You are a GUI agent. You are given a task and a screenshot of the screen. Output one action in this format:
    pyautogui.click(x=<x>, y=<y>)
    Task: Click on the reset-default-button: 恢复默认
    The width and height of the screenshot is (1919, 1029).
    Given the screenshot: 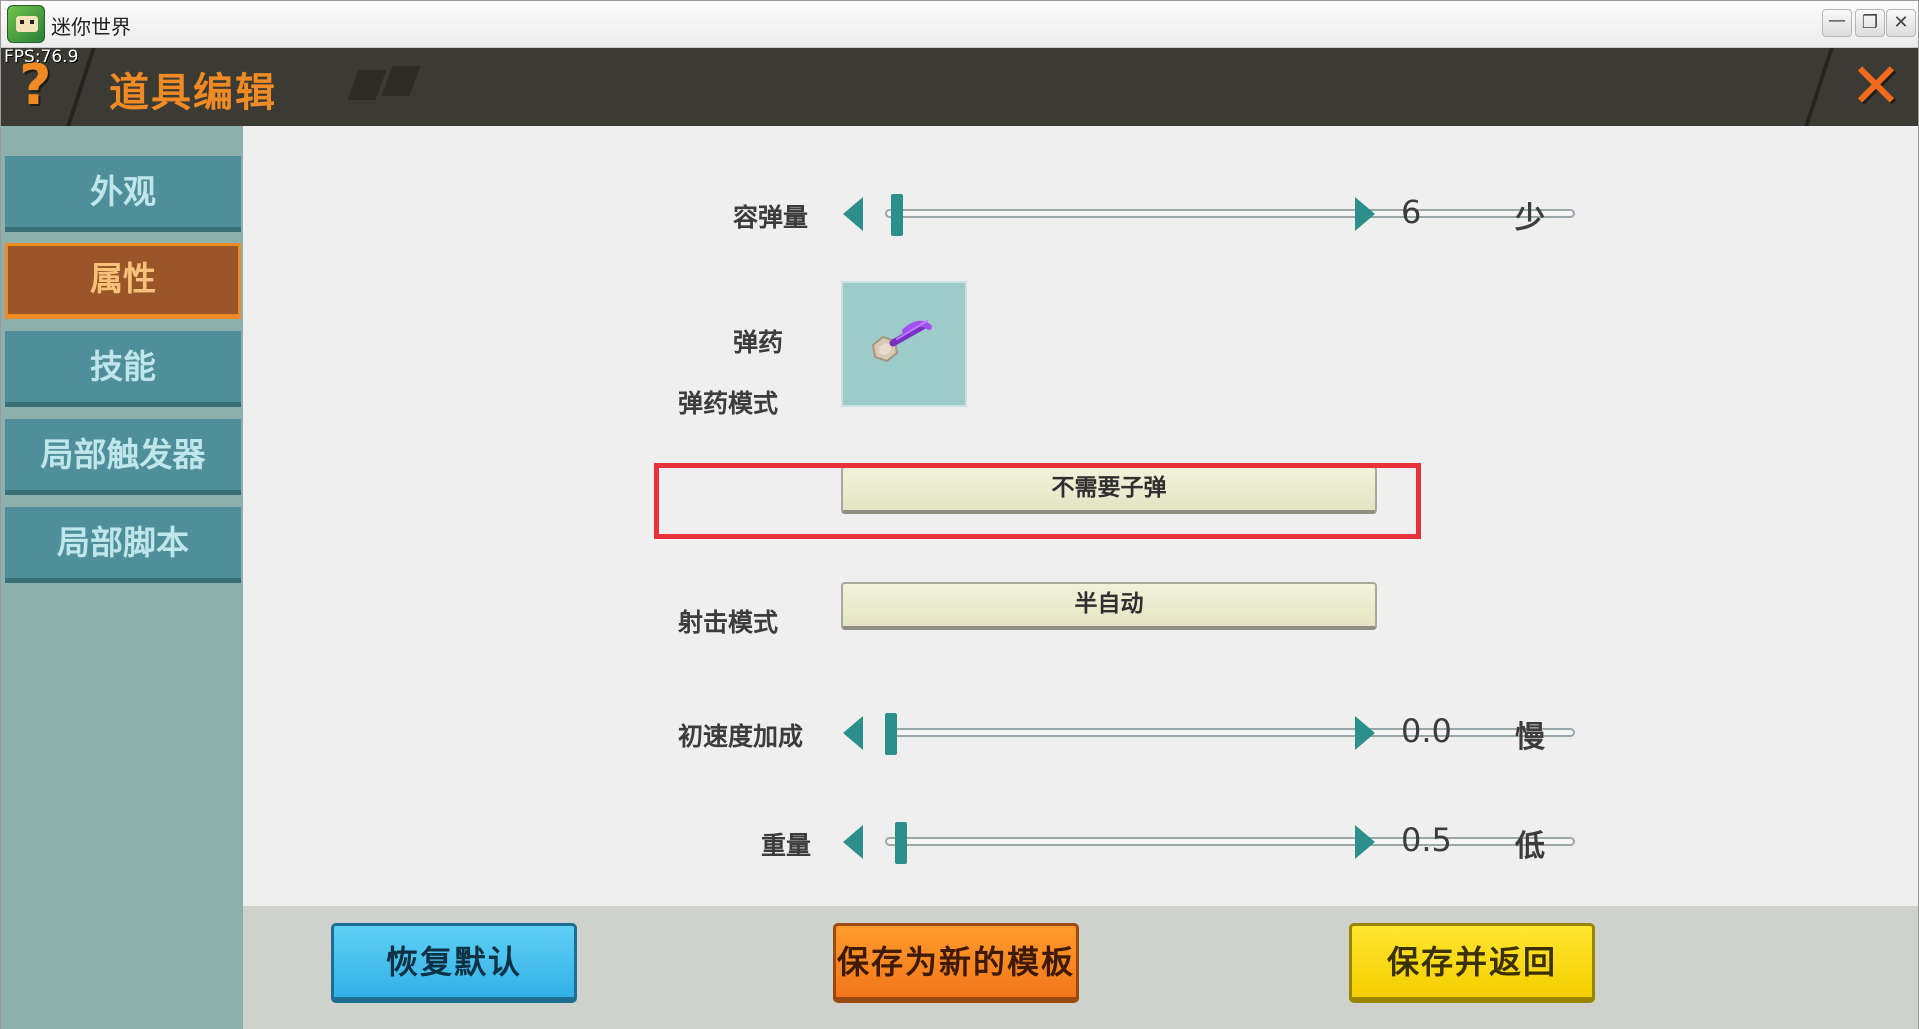 What is the action you would take?
    pyautogui.click(x=454, y=963)
    